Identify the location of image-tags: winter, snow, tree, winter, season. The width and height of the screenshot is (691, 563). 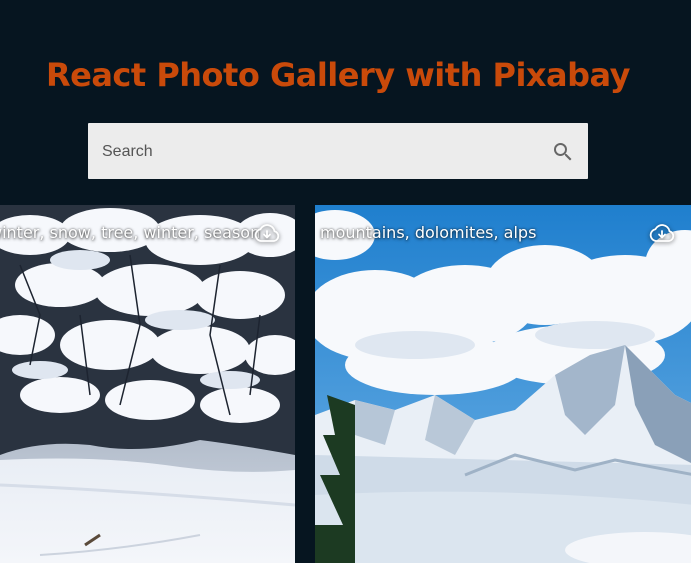
(130, 232).